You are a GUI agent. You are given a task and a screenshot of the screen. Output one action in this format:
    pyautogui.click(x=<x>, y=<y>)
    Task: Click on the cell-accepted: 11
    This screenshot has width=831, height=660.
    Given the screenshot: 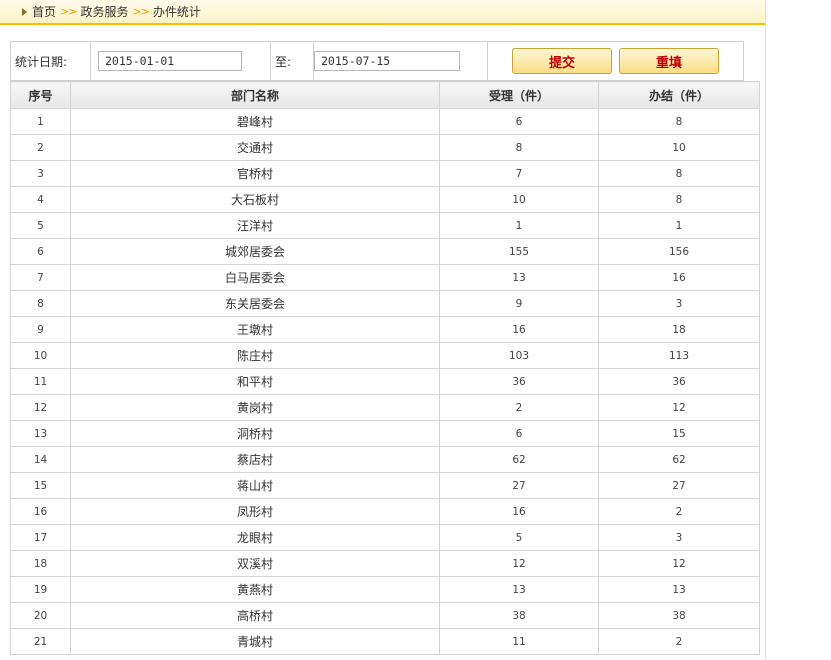 What is the action you would take?
    pyautogui.click(x=519, y=641)
    